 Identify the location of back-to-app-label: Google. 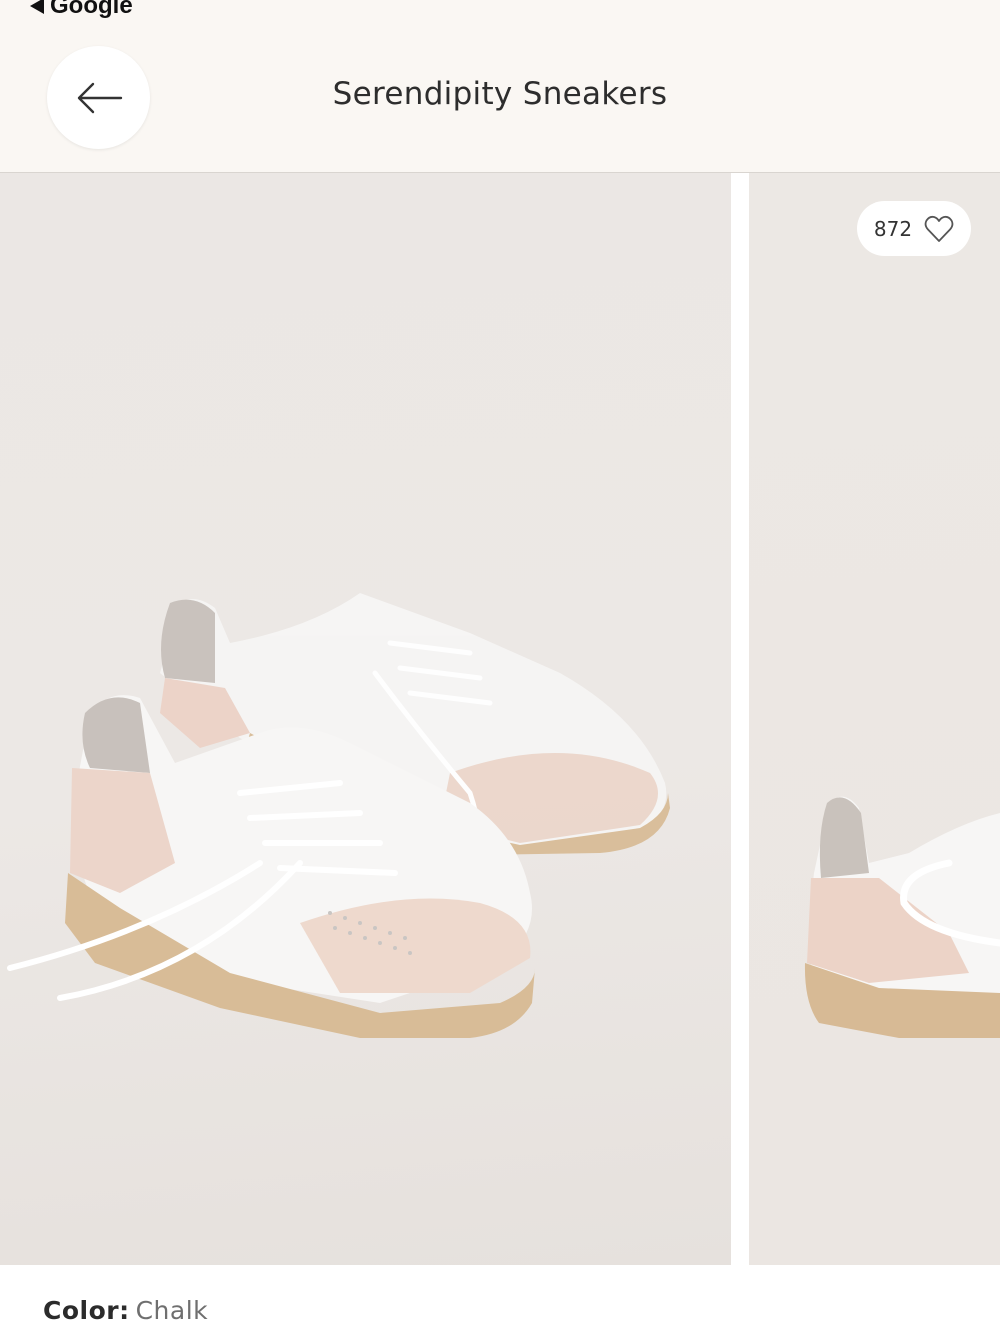
(91, 9).